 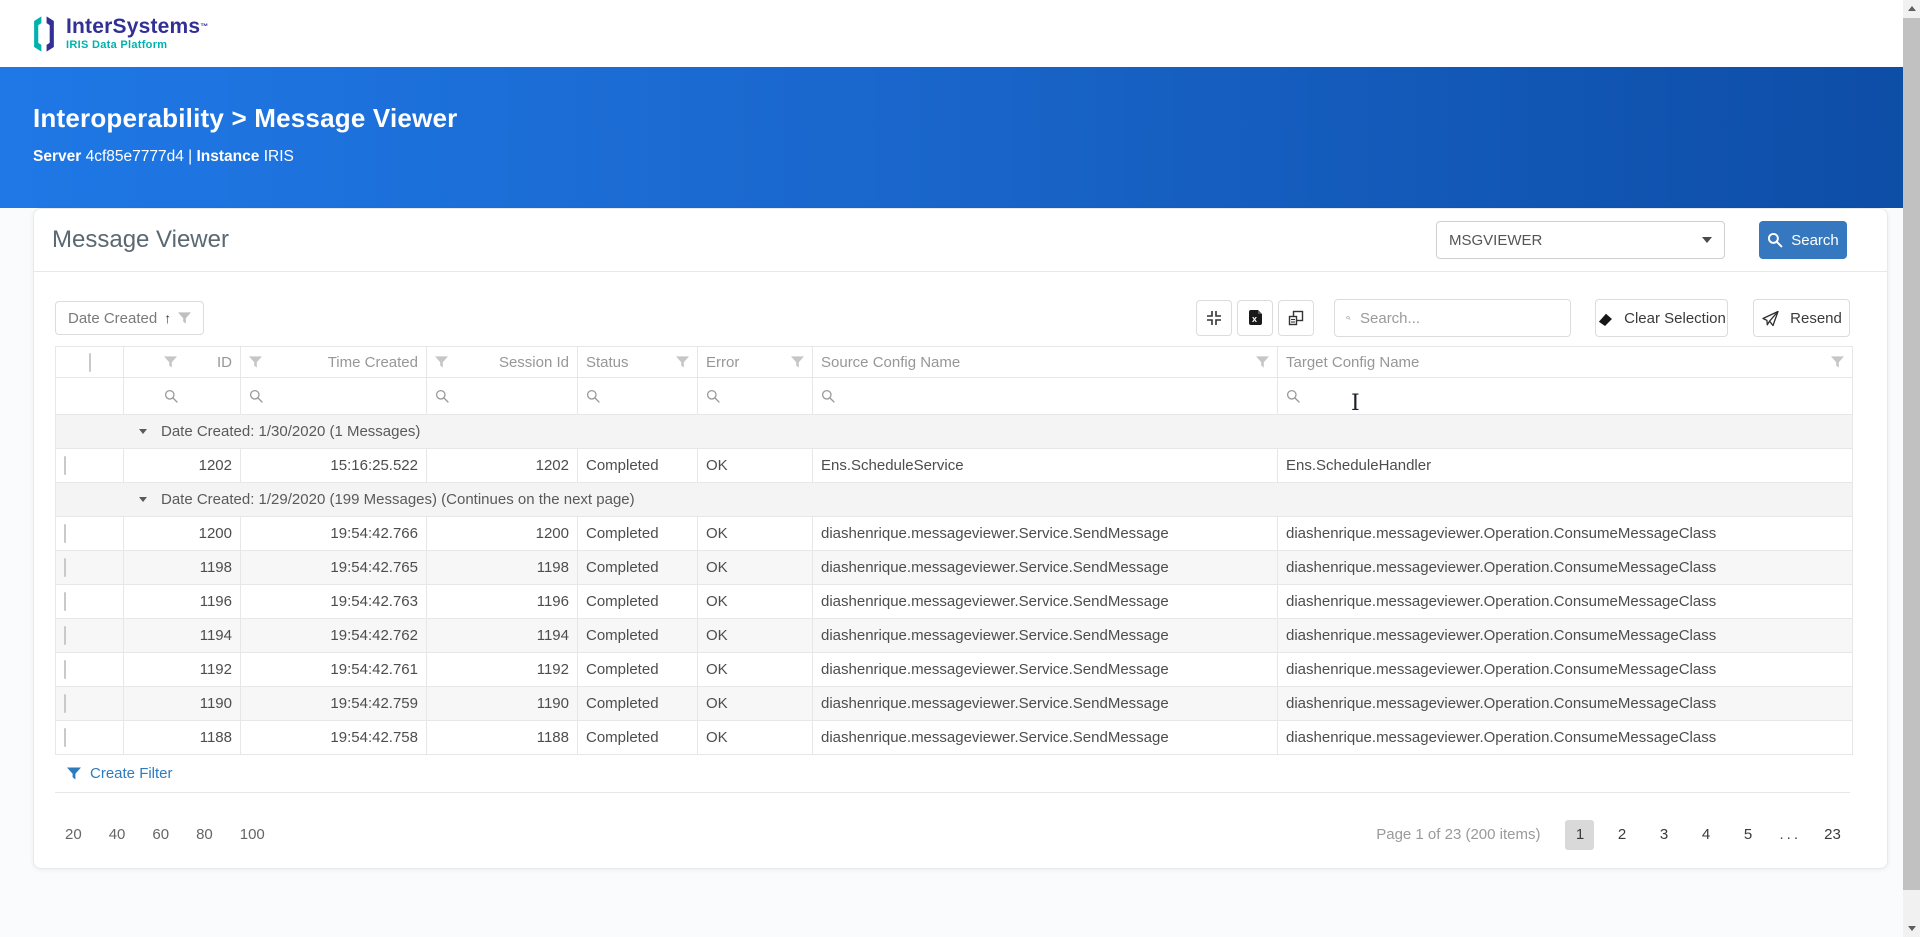 I want to click on filter-cell-error, so click(x=755, y=396).